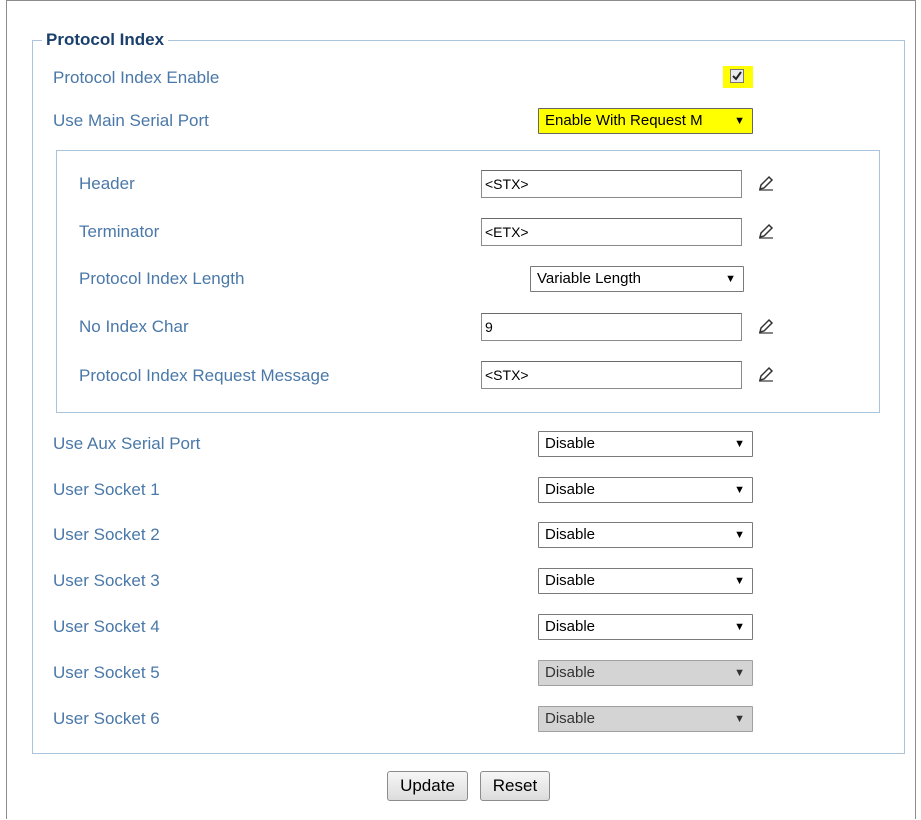 The height and width of the screenshot is (820, 921). Describe the element at coordinates (589, 278) in the screenshot. I see `protocol-index-length-value: Variable Length` at that location.